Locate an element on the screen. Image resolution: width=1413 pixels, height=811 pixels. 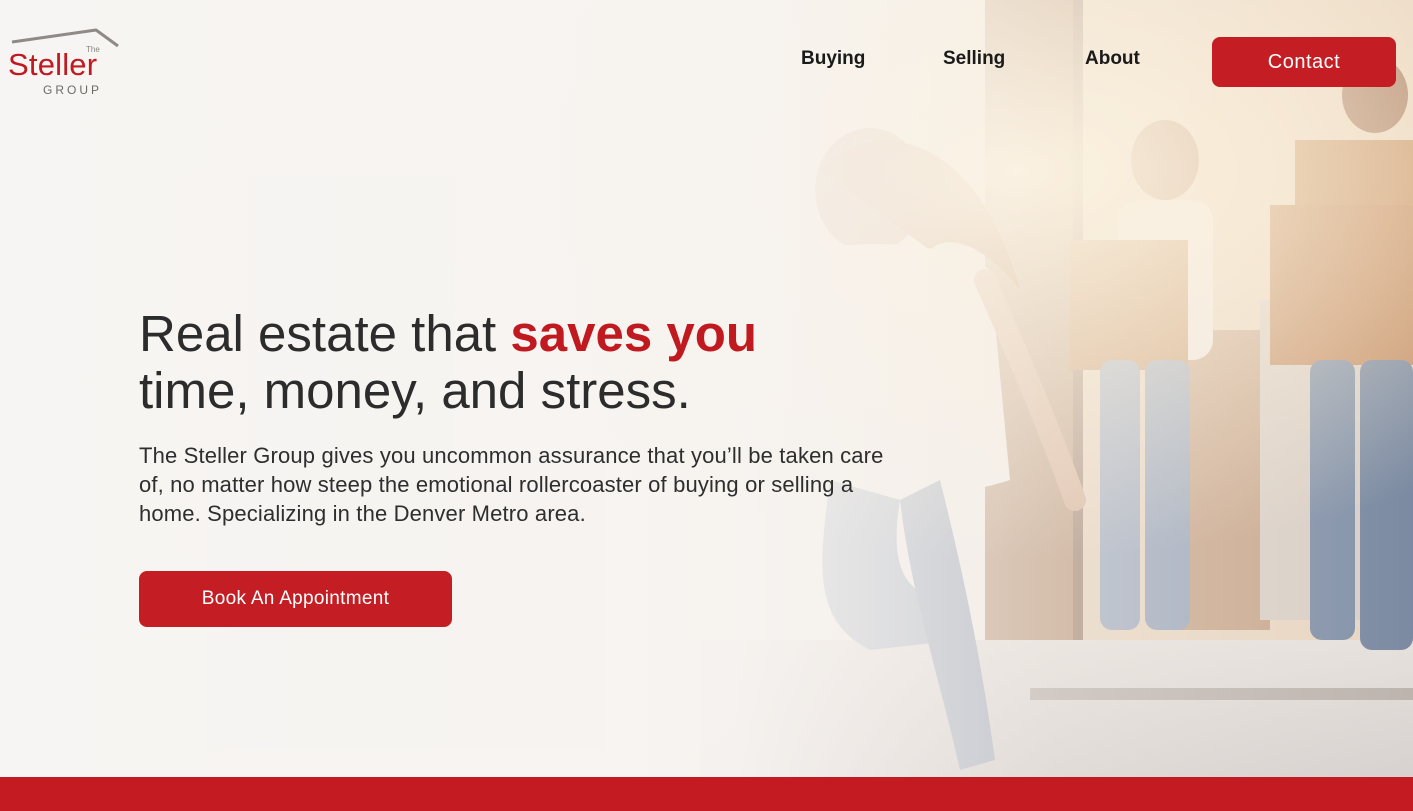
book-appointment-button: Book An Appointment is located at coordinates (295, 599).